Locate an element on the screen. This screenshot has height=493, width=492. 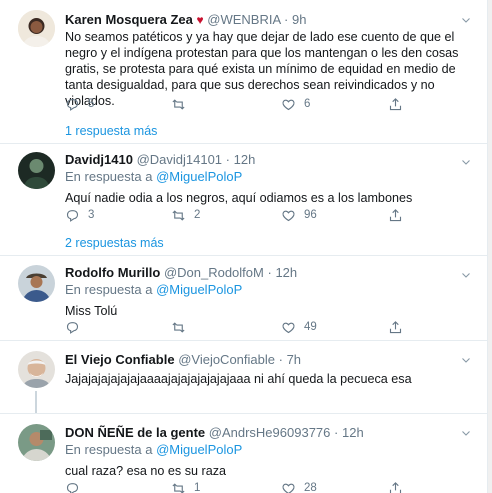
tweet-header: Karen Mosquera Zea ♥ @WENBRIA · 9h is located at coordinates (271, 19).